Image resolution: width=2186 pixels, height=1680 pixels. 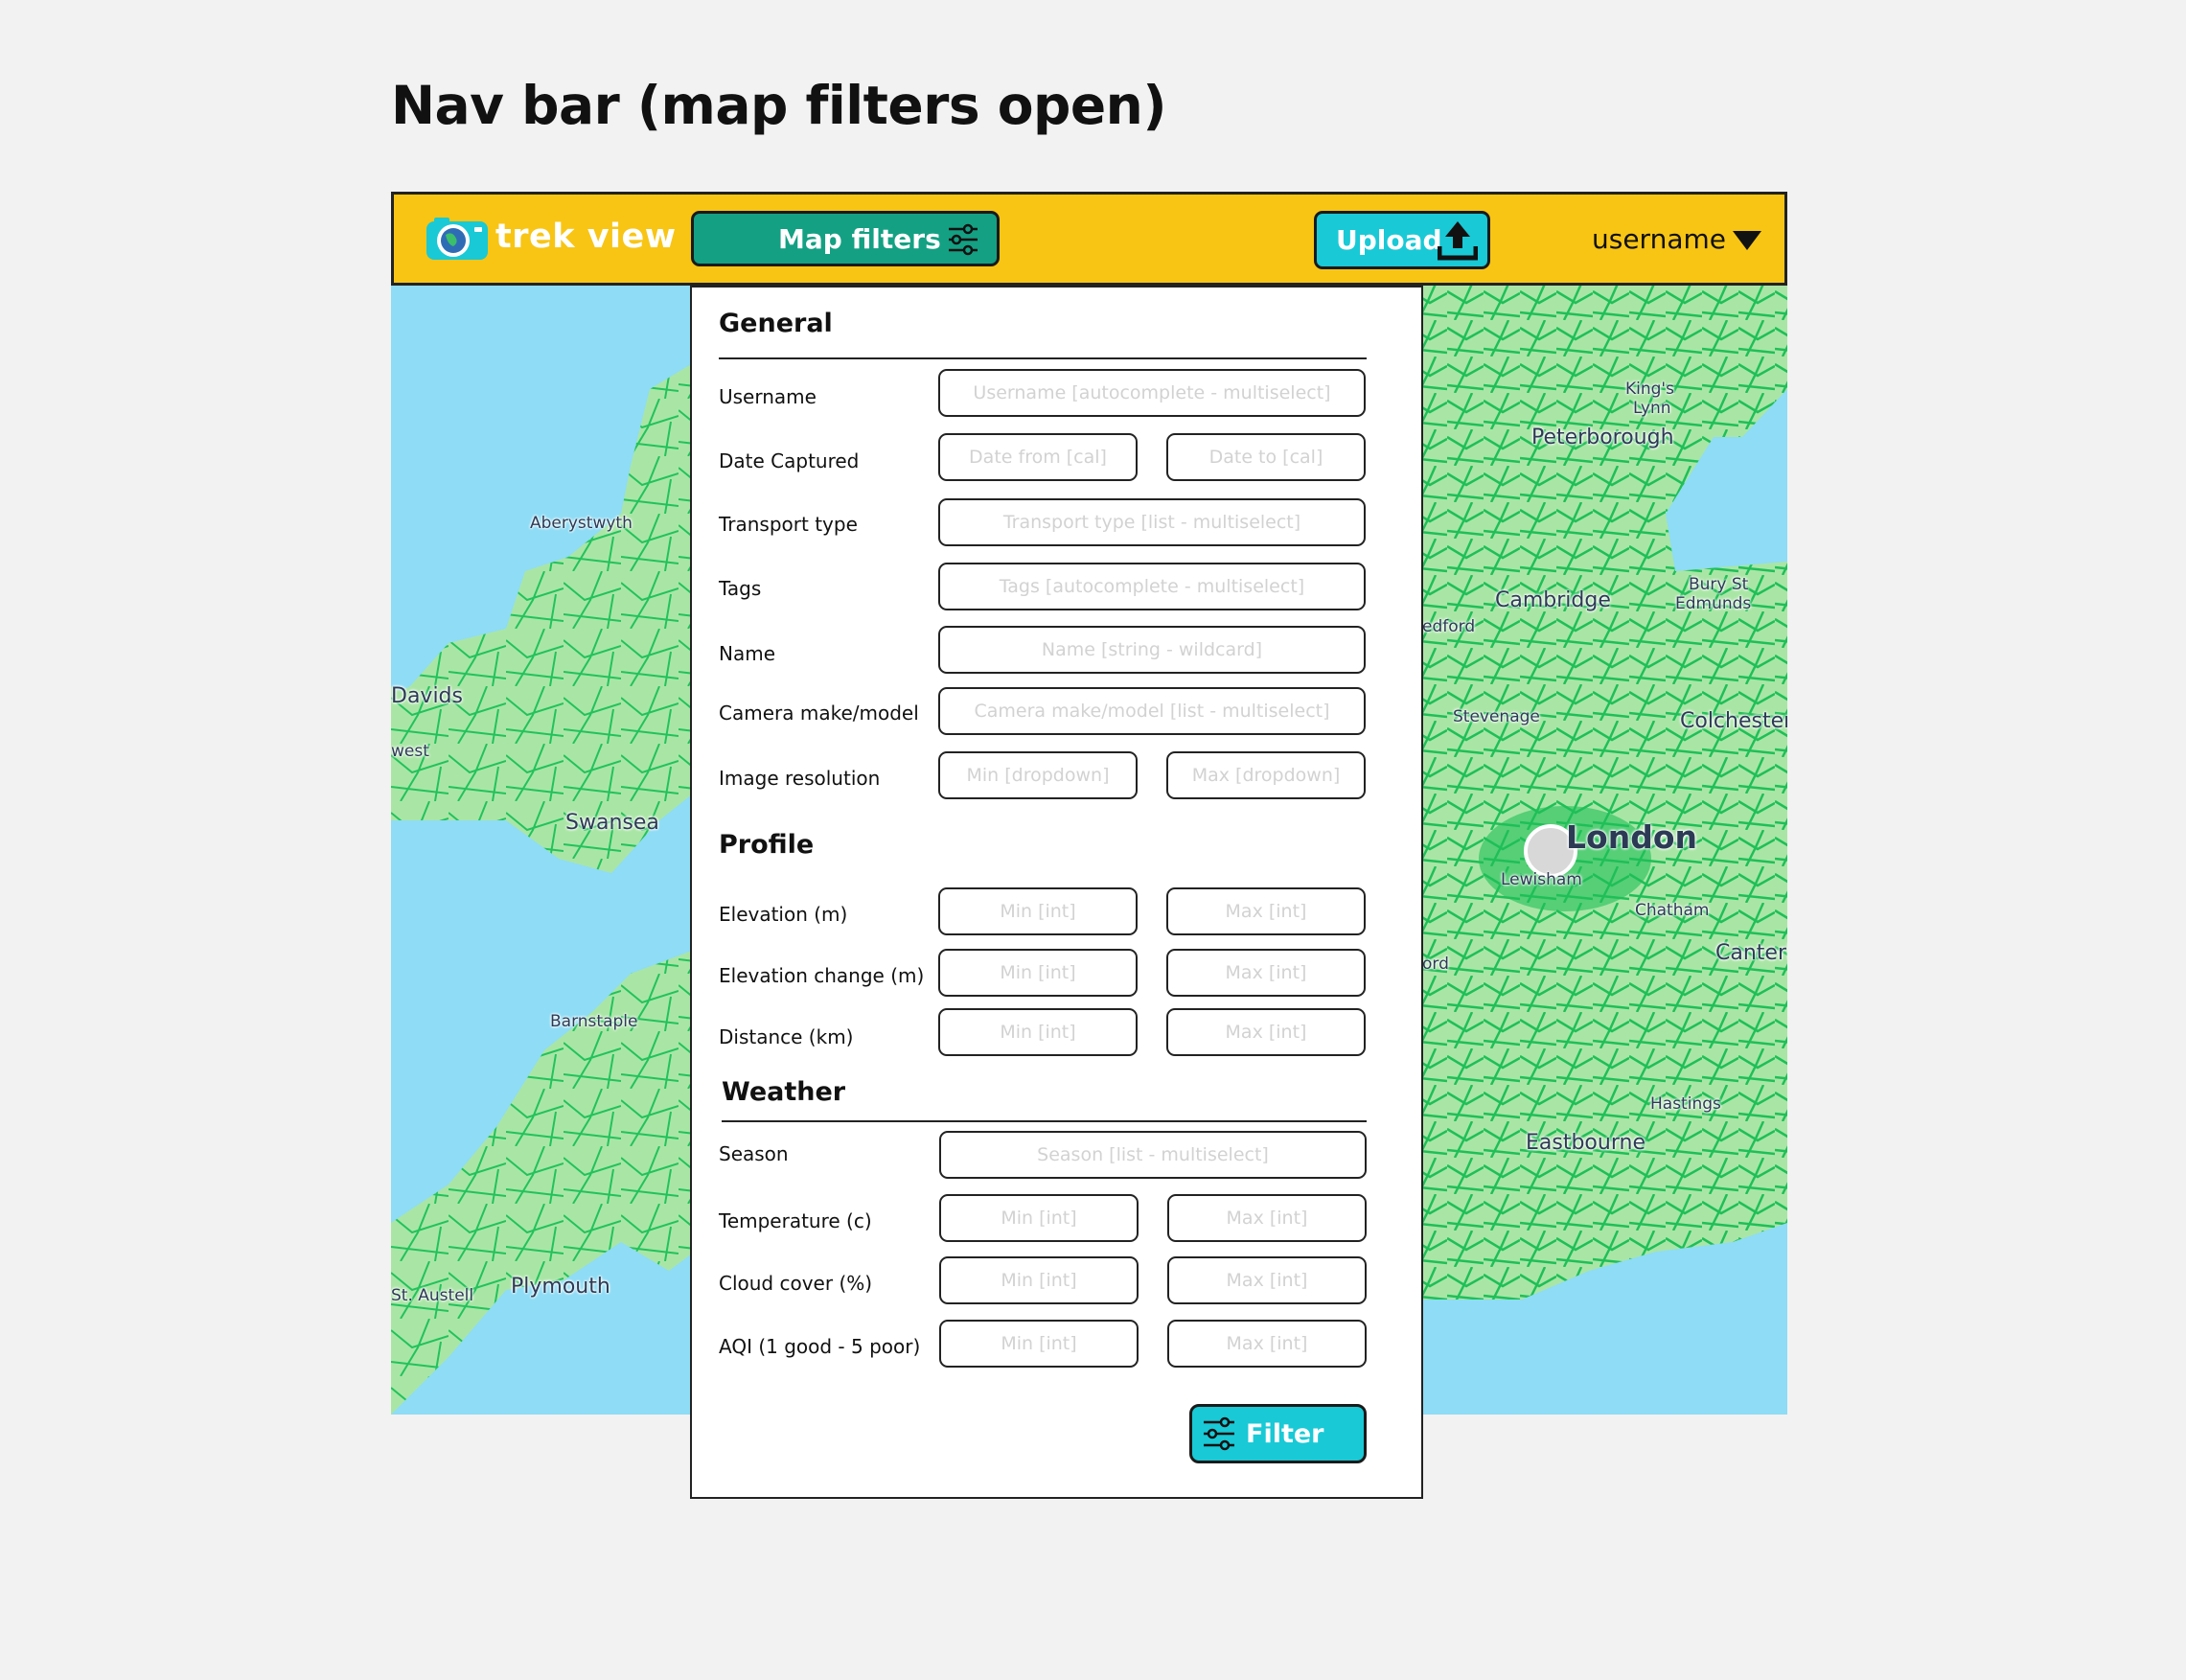 I want to click on distance-label: Distance (km), so click(x=787, y=1036).